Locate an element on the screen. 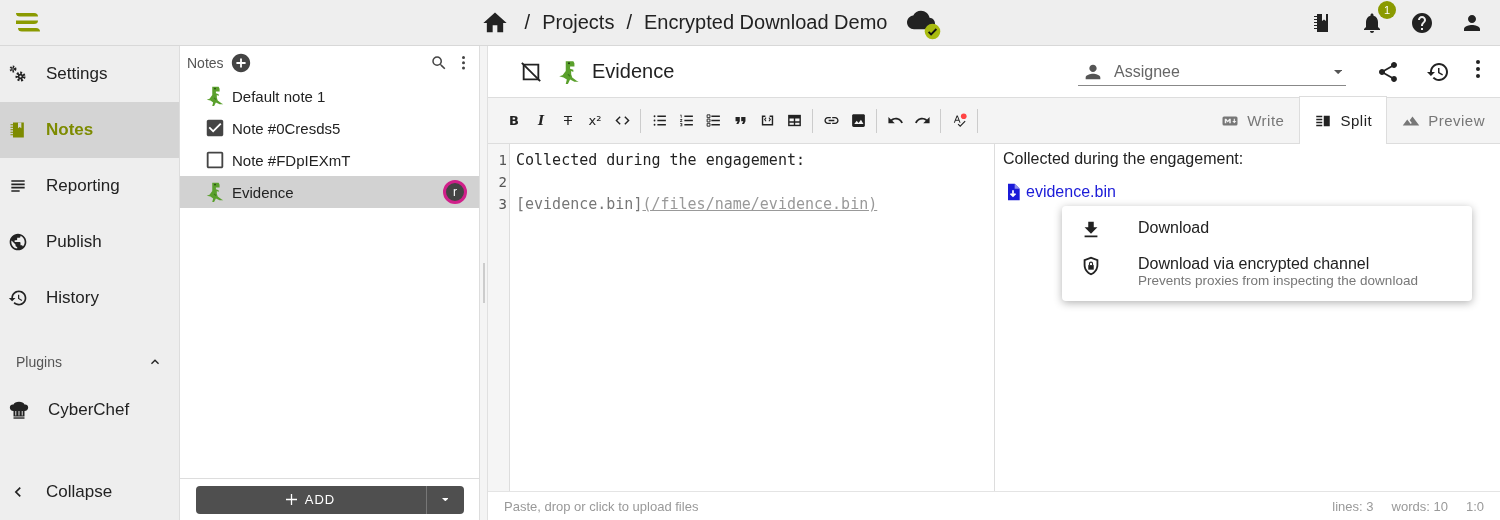  format-button: x² is located at coordinates (595, 120).